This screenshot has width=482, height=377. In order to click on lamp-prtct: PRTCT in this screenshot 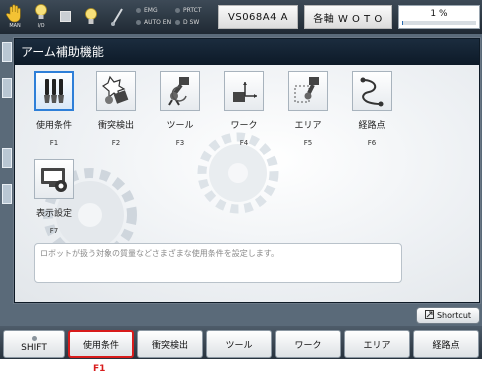, I will do `click(188, 11)`.